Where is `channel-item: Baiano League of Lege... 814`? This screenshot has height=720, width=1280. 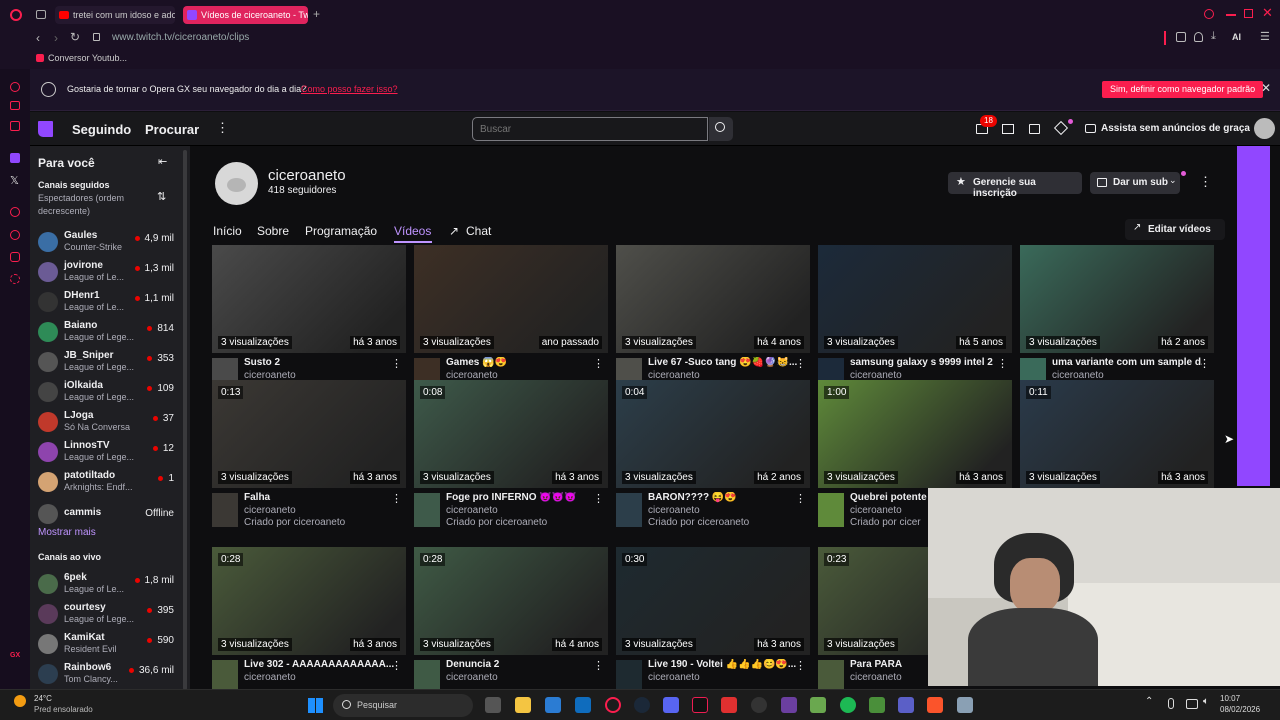
channel-item: Baiano League of Lege... 814 is located at coordinates (105, 334).